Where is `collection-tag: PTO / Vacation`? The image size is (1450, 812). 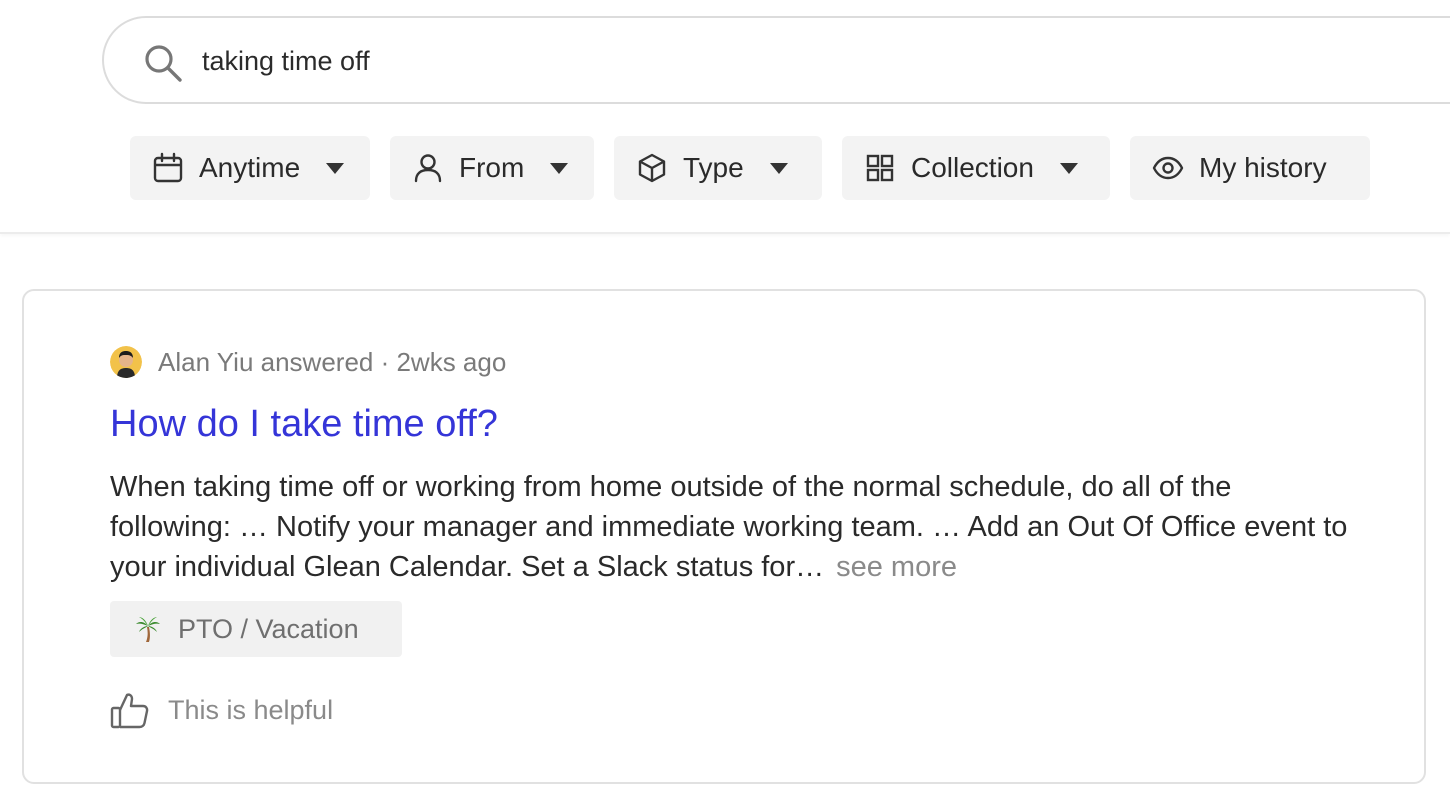 collection-tag: PTO / Vacation is located at coordinates (256, 629).